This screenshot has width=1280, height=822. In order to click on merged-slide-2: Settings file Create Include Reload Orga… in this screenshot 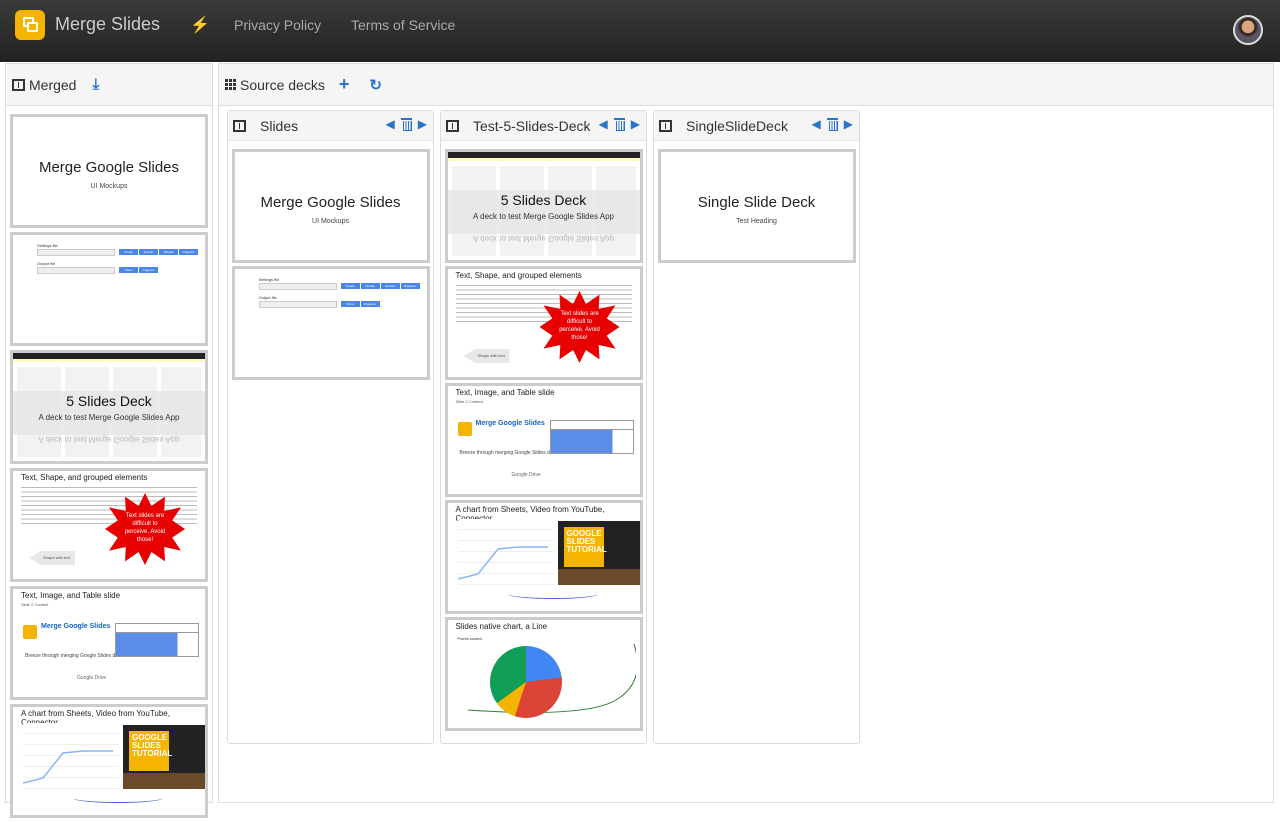, I will do `click(109, 289)`.